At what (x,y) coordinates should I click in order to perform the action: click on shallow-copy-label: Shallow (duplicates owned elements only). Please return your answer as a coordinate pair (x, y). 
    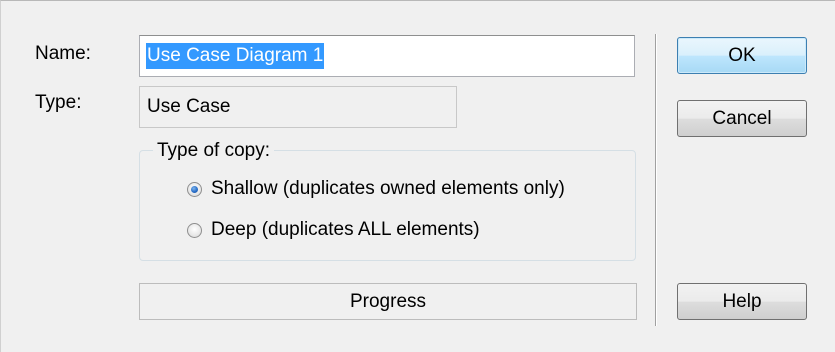
    Looking at the image, I should click on (388, 188).